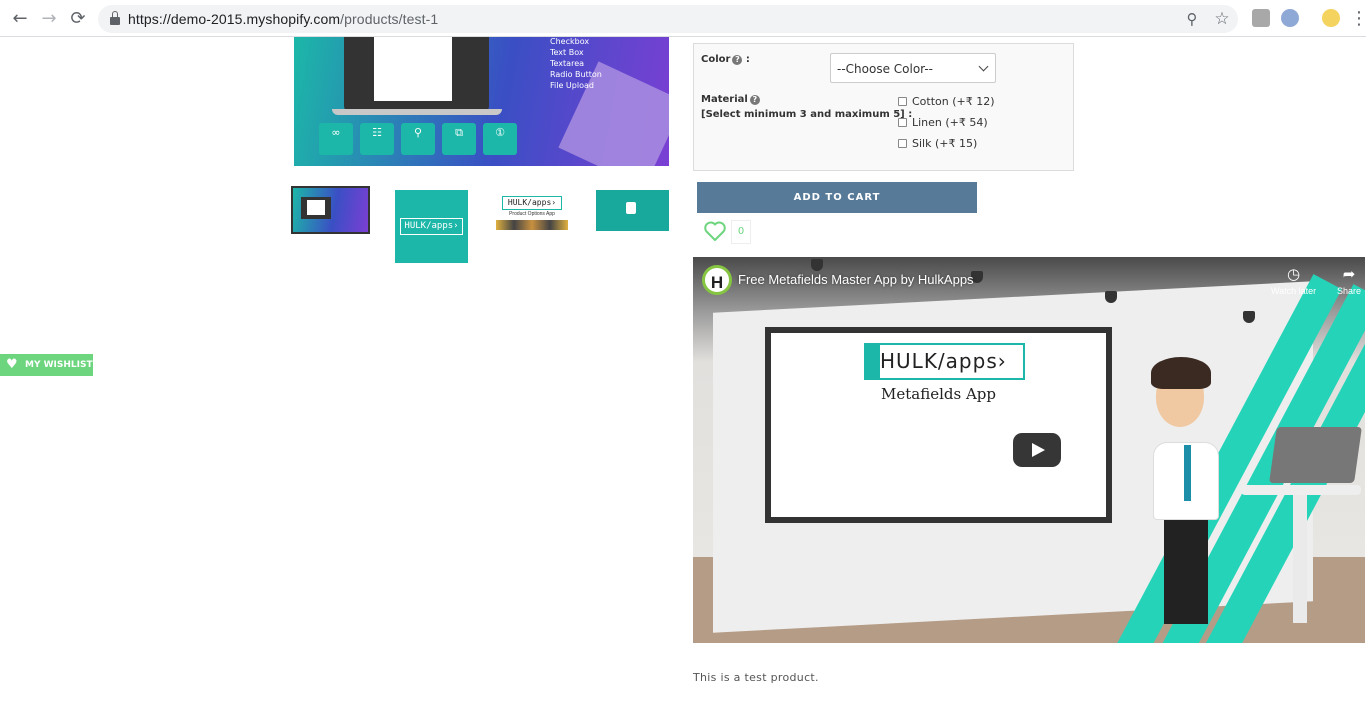  I want to click on bulb-icon: ⚲, so click(418, 139).